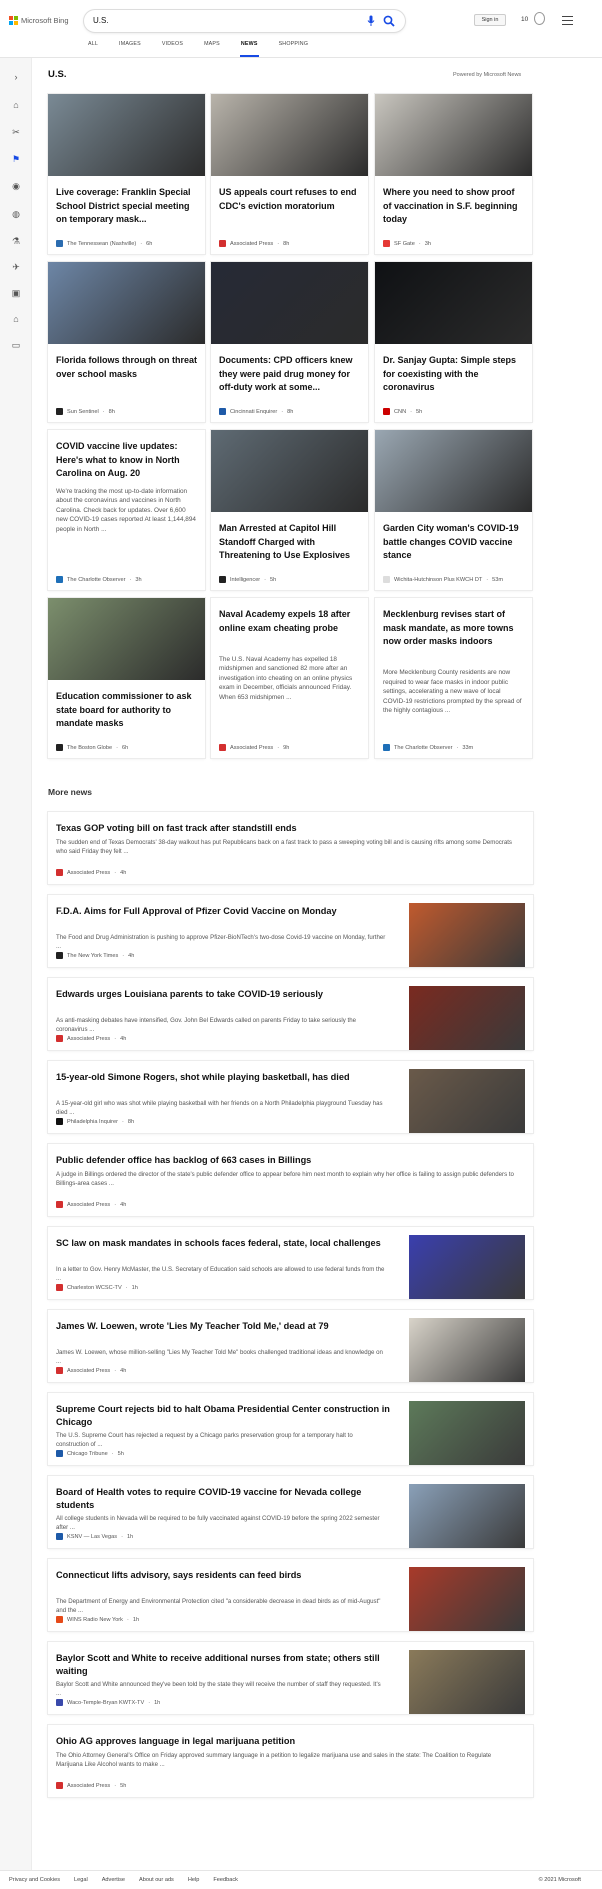 This screenshot has width=602, height=1889. Describe the element at coordinates (225, 1880) in the screenshot. I see `footer-link: Feedback` at that location.